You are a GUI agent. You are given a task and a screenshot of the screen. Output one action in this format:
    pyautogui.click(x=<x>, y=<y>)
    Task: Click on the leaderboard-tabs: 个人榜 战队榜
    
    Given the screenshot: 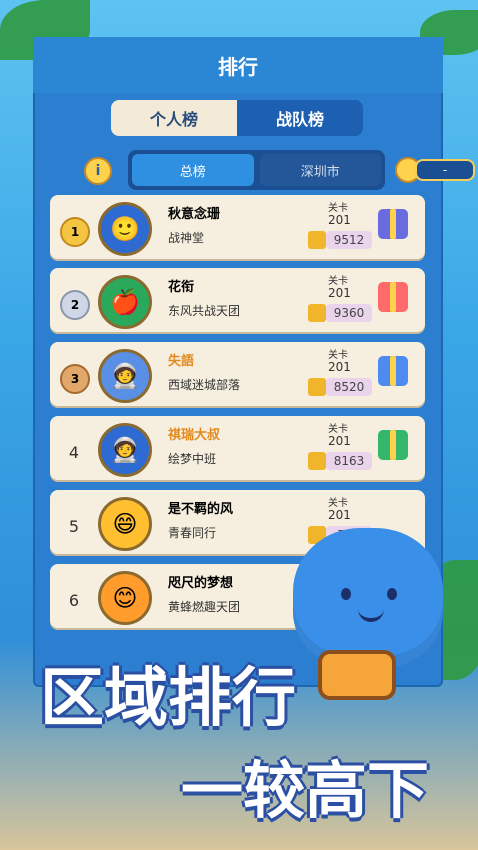 What is the action you would take?
    pyautogui.click(x=237, y=118)
    